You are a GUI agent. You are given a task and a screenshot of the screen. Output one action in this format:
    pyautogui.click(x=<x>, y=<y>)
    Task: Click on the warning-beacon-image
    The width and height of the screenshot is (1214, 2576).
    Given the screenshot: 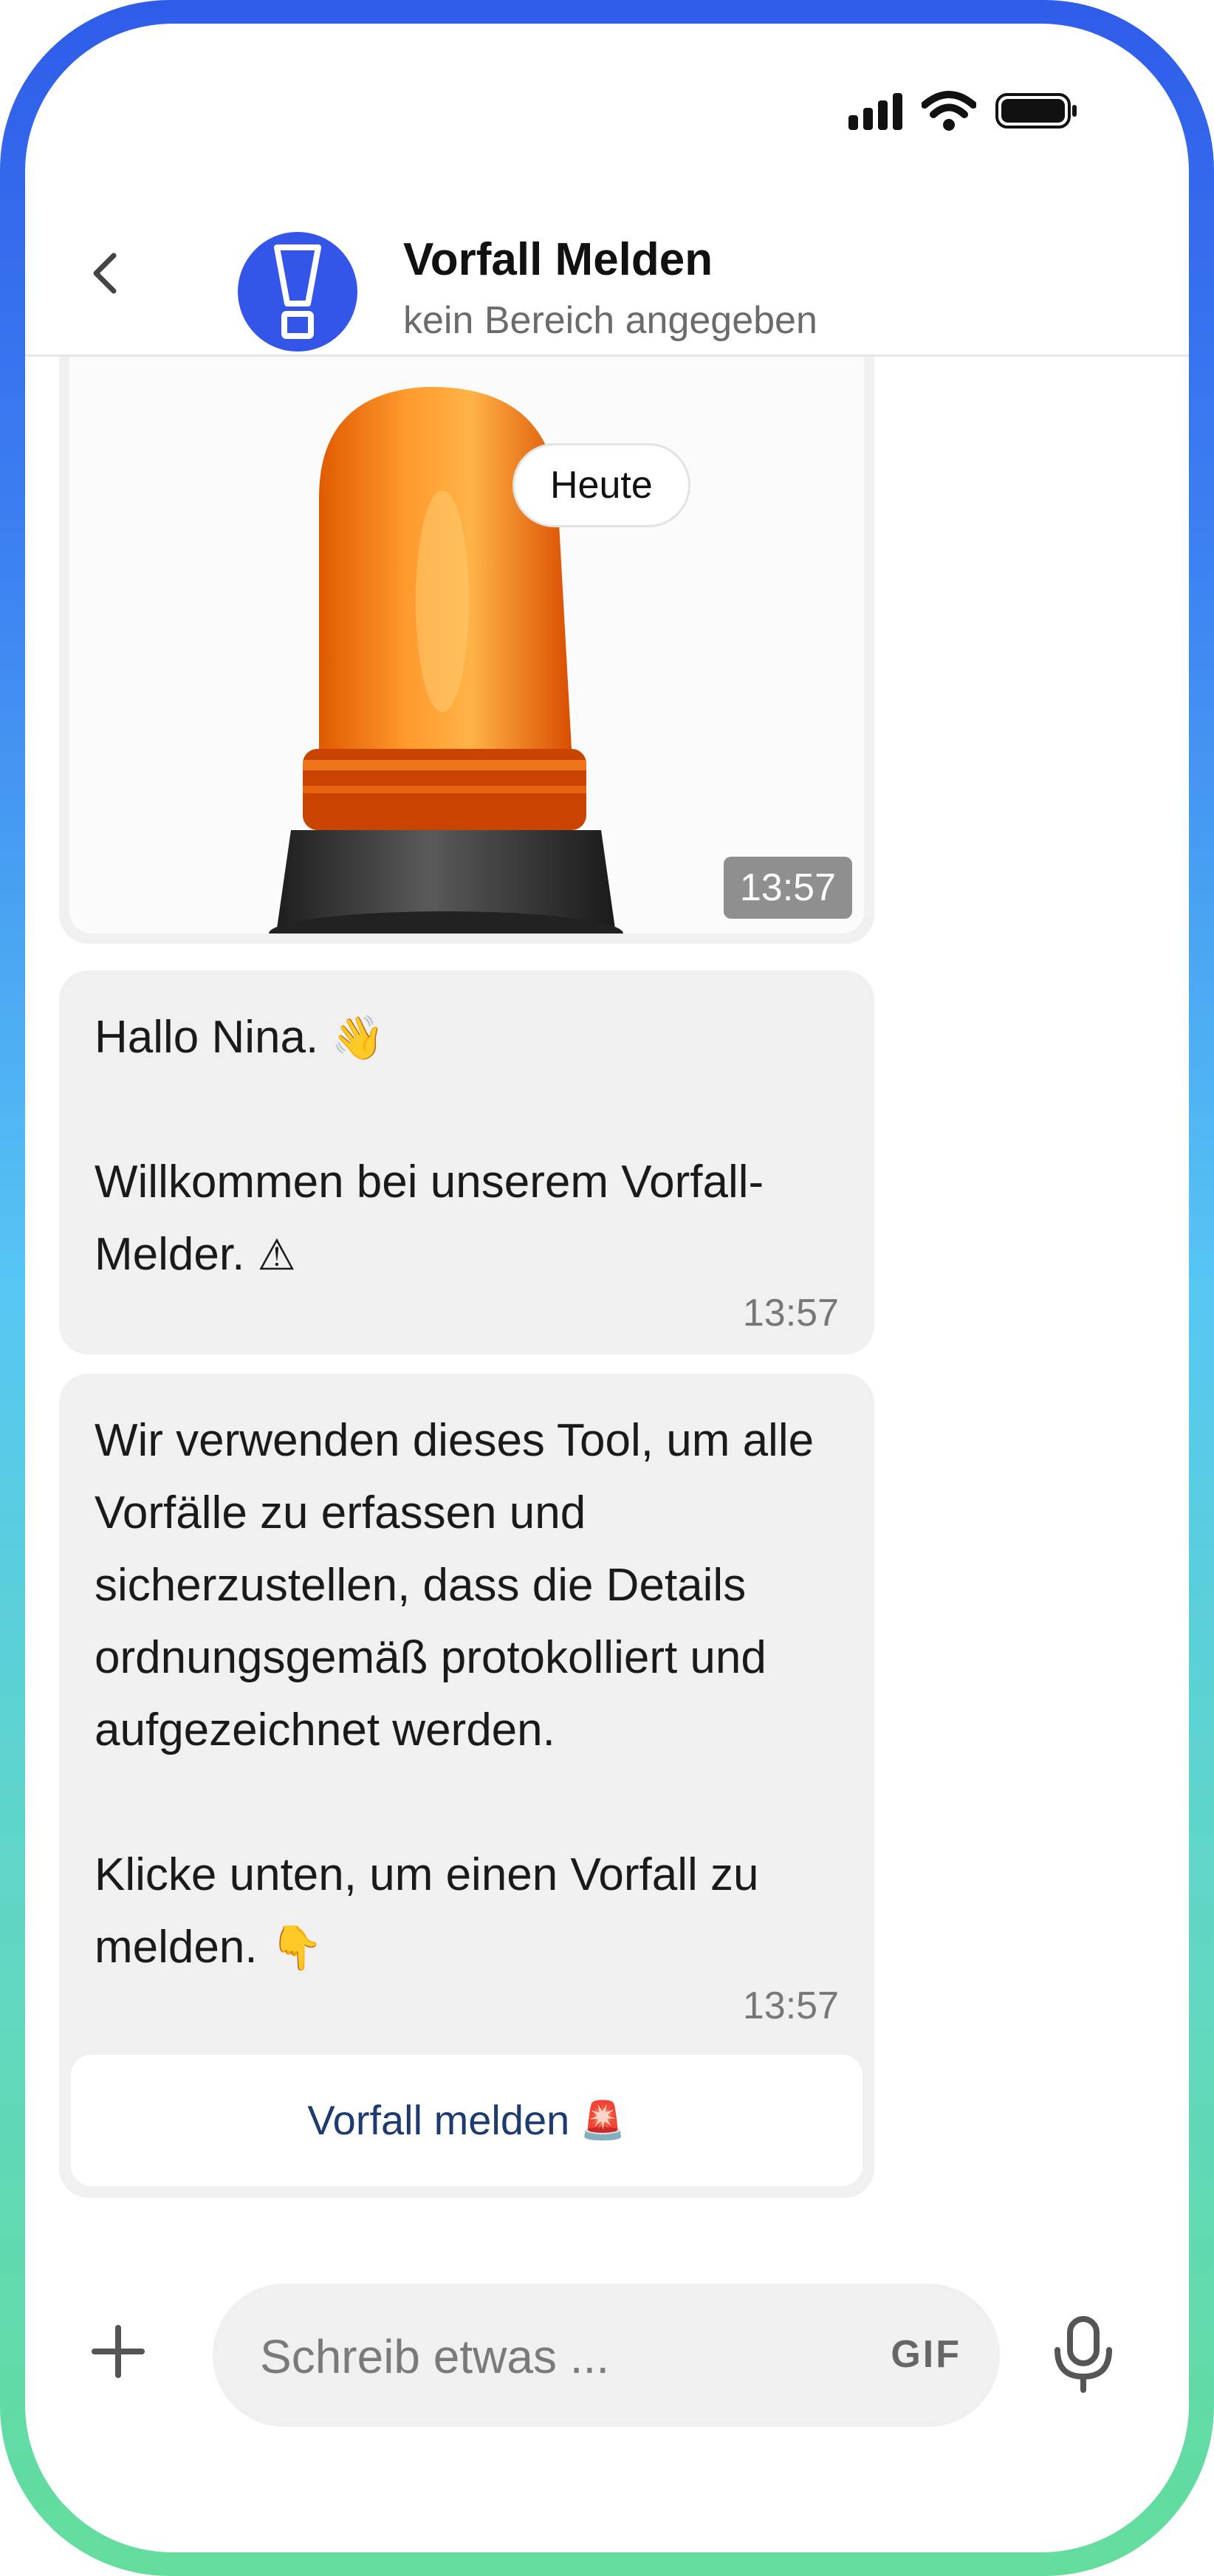 What is the action you would take?
    pyautogui.click(x=446, y=660)
    